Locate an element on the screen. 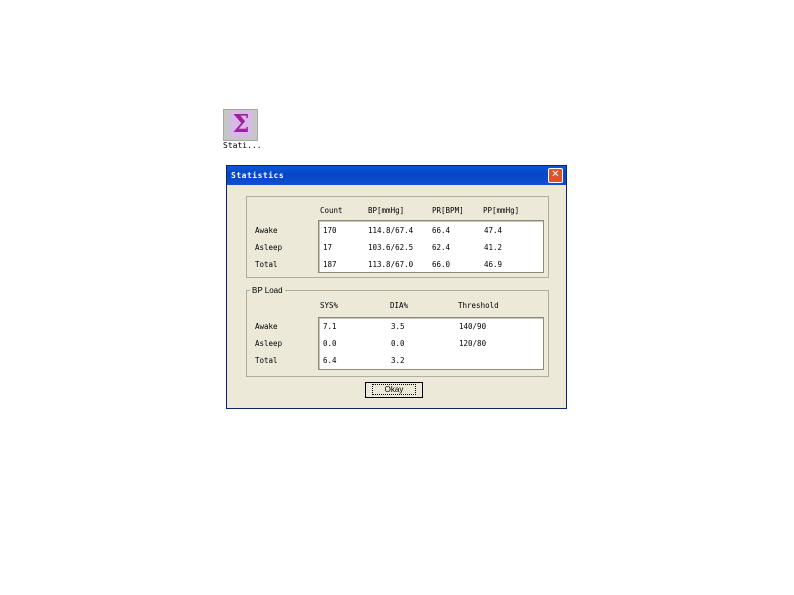  table-cell: 120/80 is located at coordinates (473, 343).